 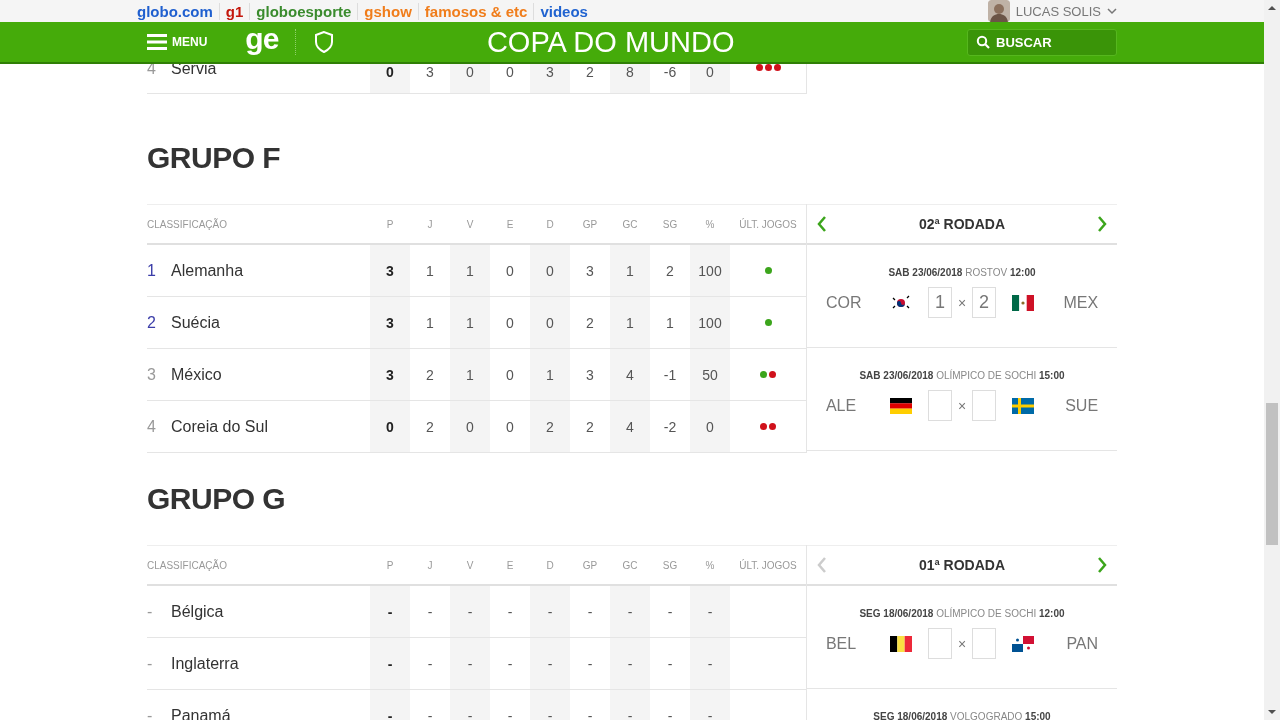 What do you see at coordinates (1042, 42) in the screenshot?
I see `search-field: BUSCAR` at bounding box center [1042, 42].